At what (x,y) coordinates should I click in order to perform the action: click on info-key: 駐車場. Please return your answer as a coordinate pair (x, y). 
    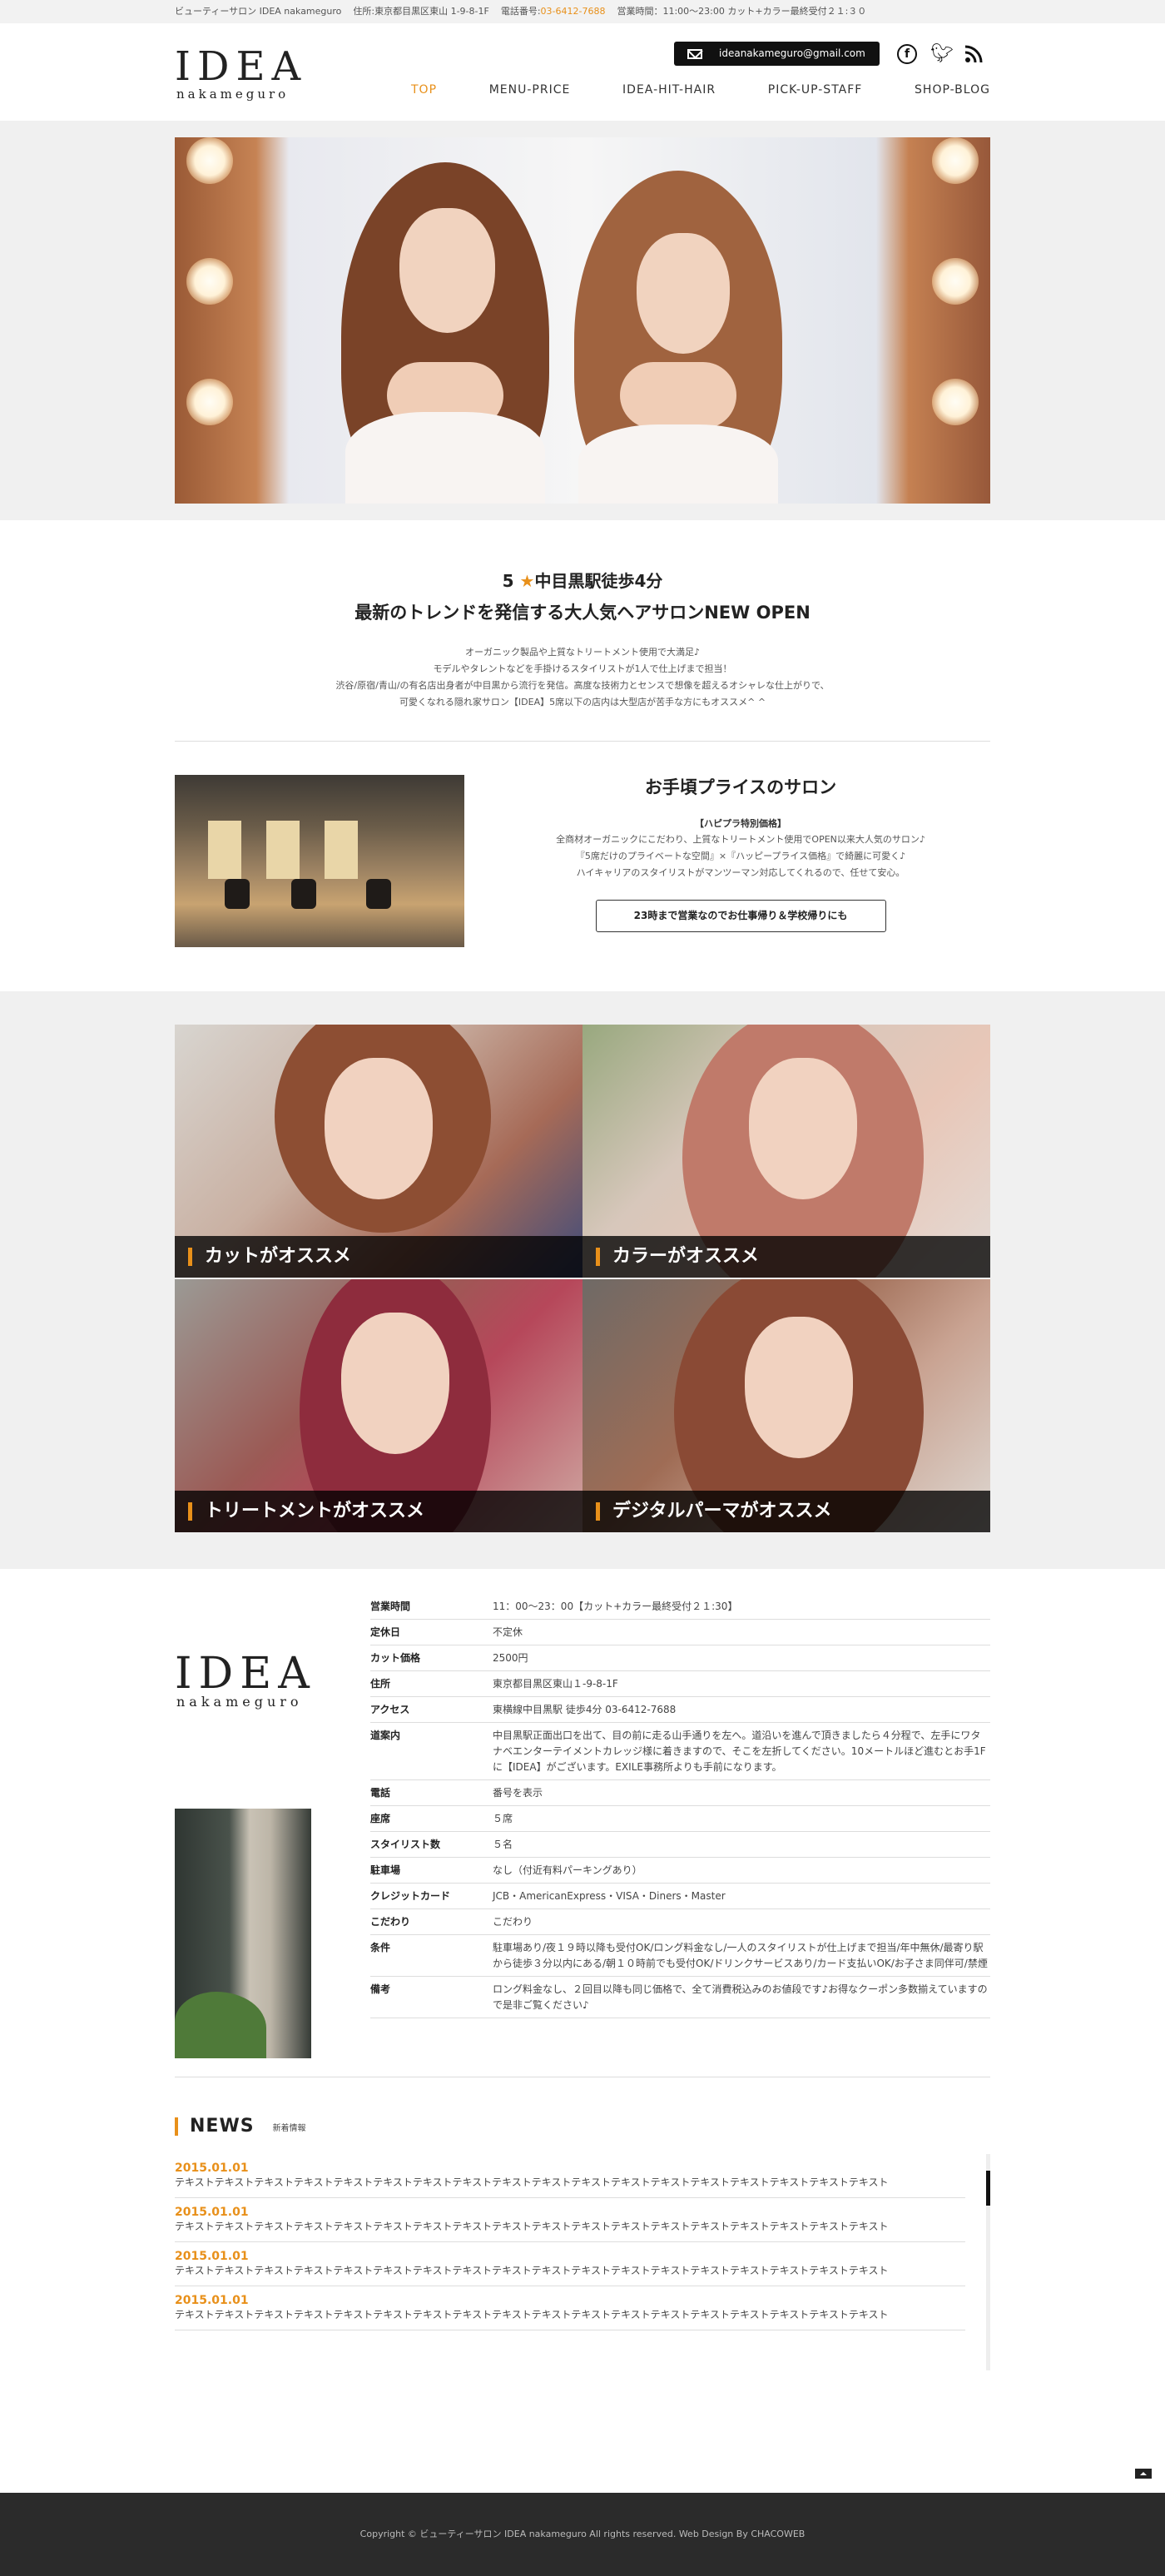
    Looking at the image, I should click on (431, 1870).